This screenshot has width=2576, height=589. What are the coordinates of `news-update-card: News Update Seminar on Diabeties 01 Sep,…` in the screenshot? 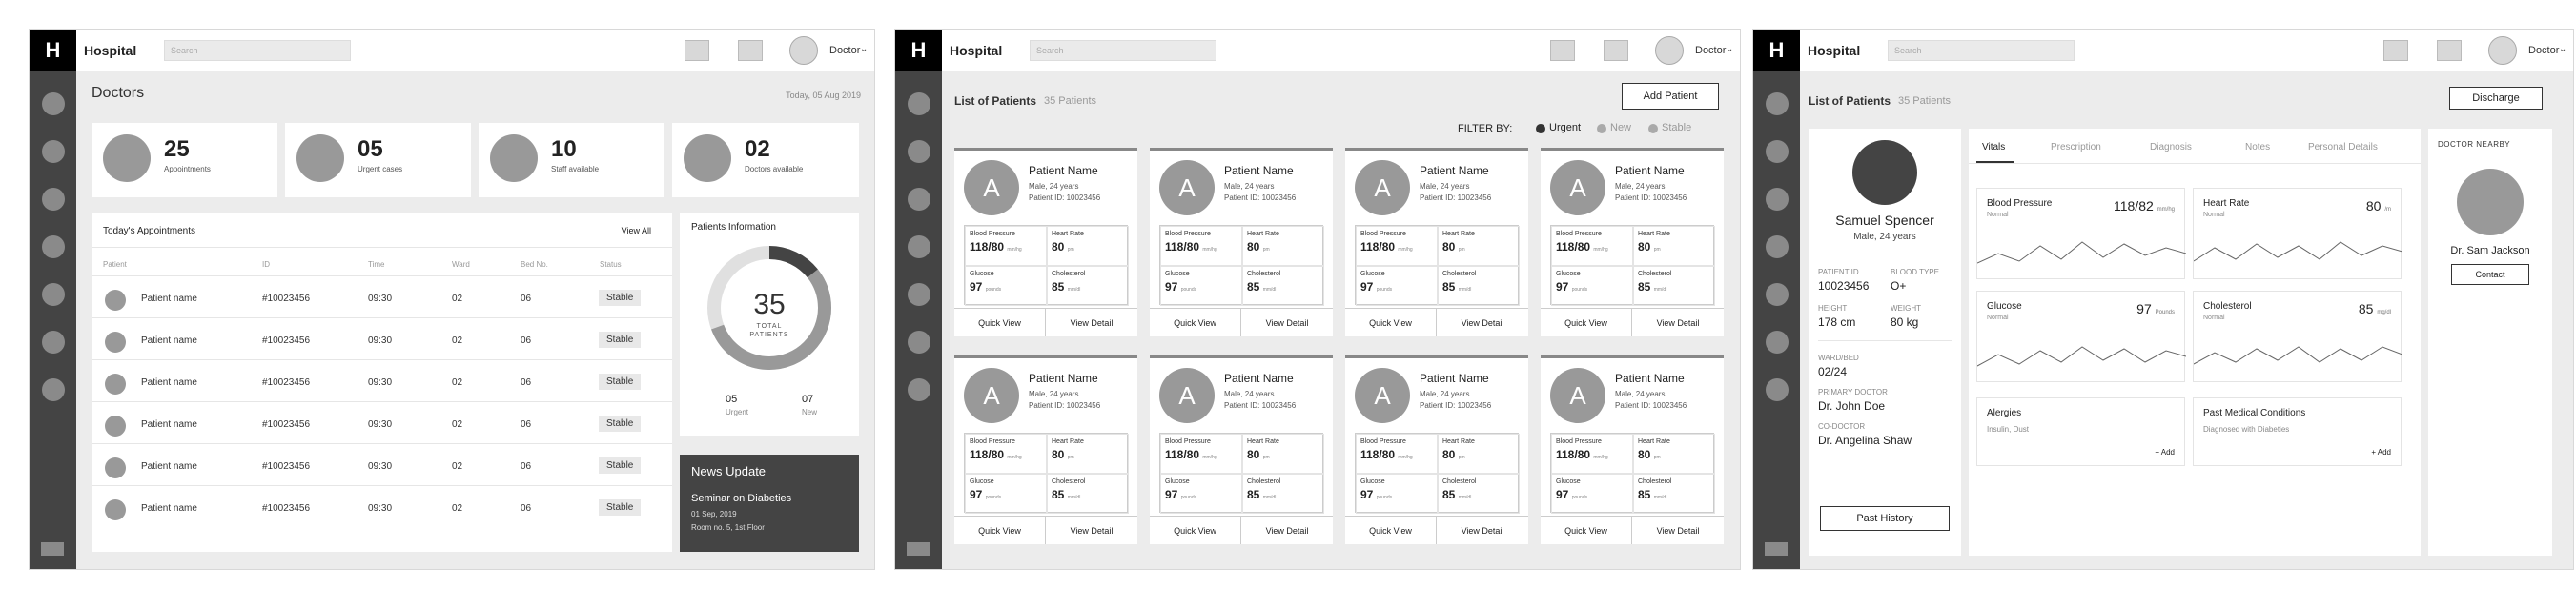 It's located at (770, 503).